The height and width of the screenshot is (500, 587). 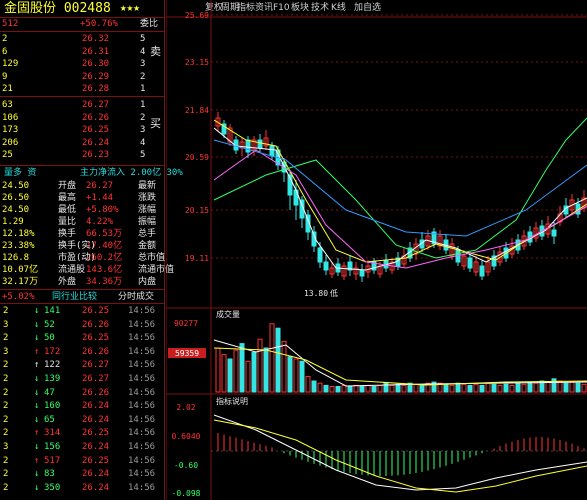 What do you see at coordinates (49, 392) in the screenshot?
I see `trade-volume: 47` at bounding box center [49, 392].